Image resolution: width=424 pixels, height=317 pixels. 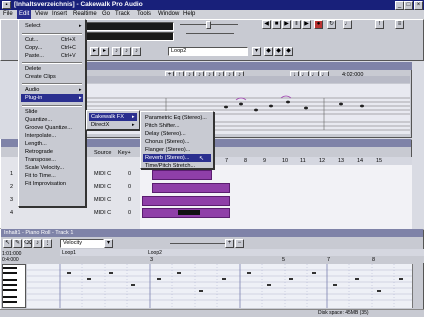 What do you see at coordinates (242, 259) in the screenshot?
I see `piano-ruler` at bounding box center [242, 259].